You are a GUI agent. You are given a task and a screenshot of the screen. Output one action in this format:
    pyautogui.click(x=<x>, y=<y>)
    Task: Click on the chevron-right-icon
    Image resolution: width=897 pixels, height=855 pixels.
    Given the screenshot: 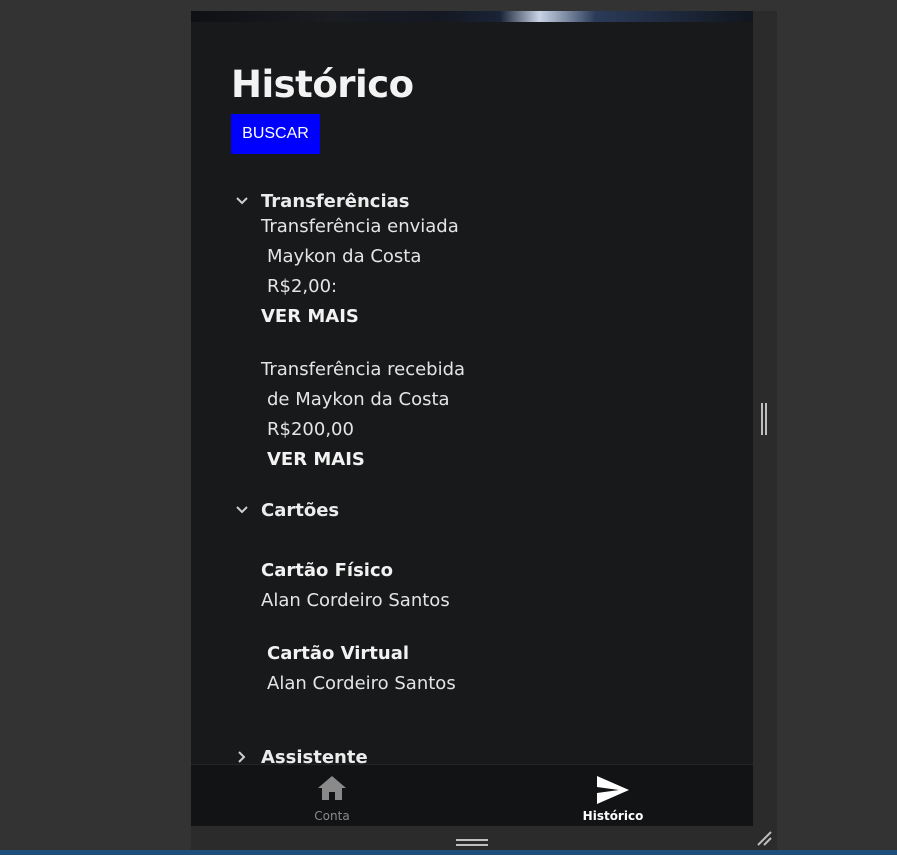 What is the action you would take?
    pyautogui.click(x=242, y=757)
    